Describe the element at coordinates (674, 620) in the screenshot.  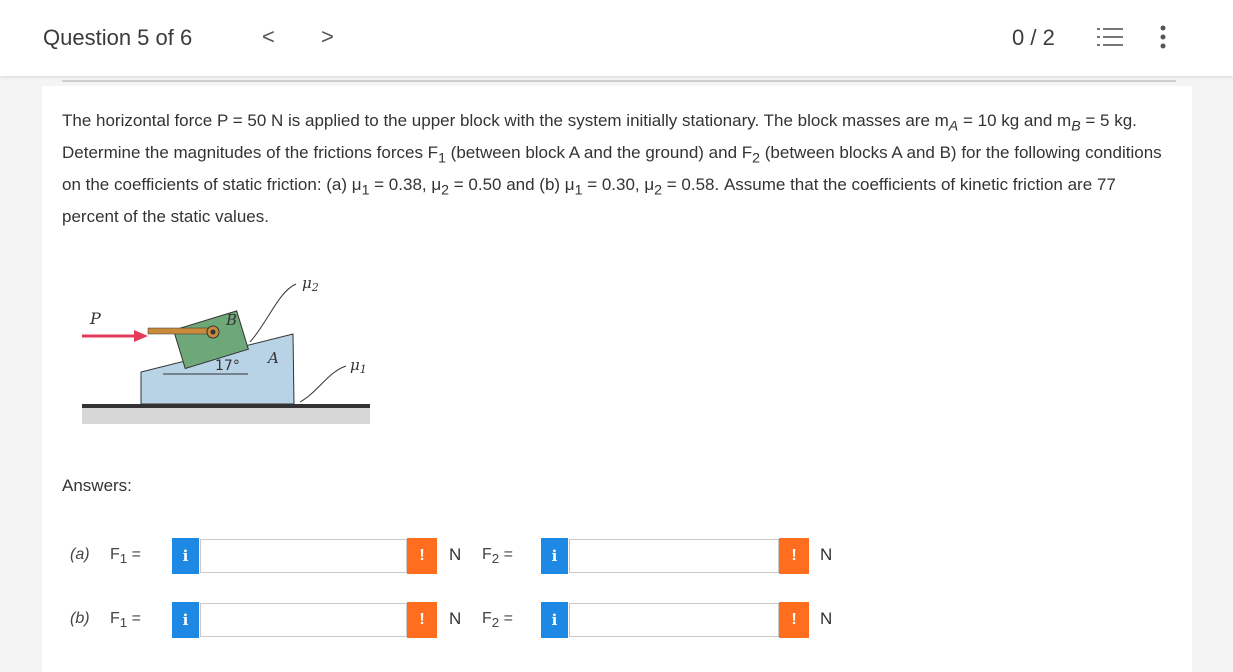
I see `part-b-f2-input` at that location.